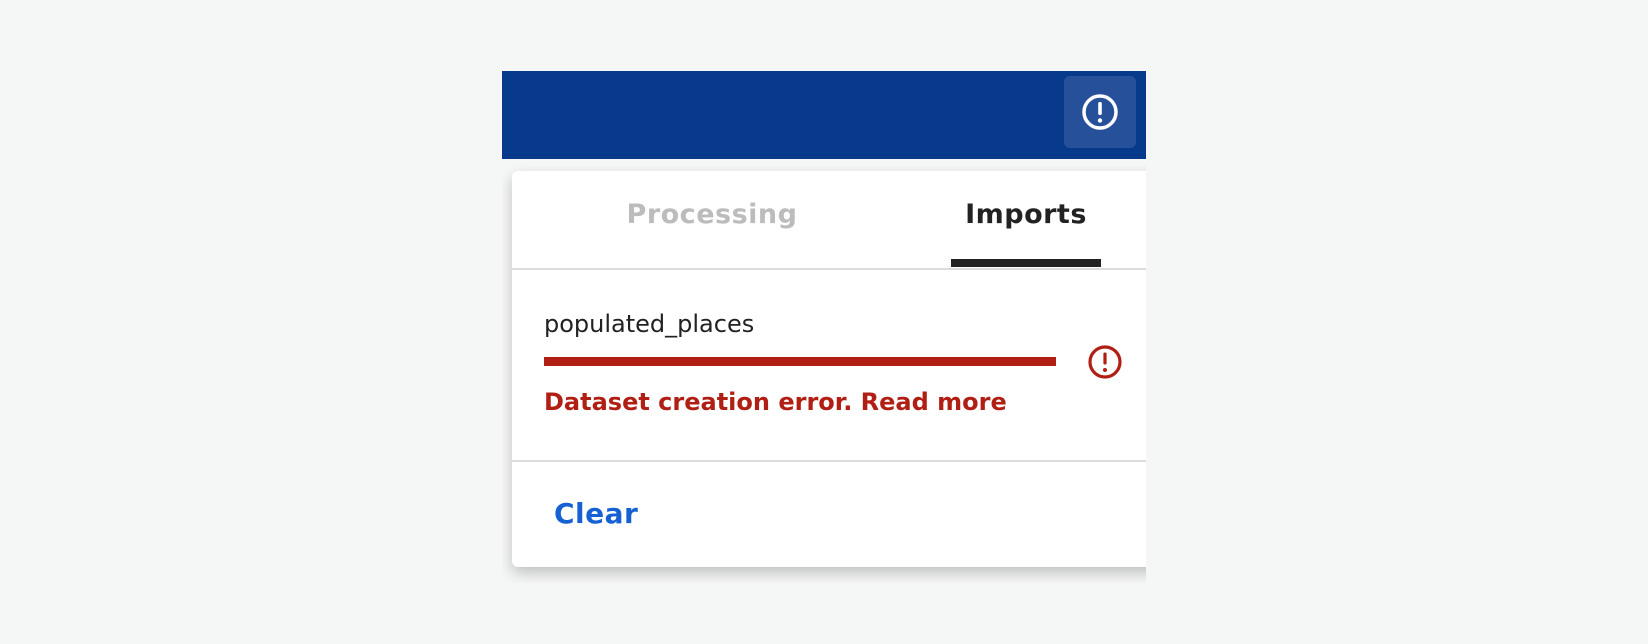  What do you see at coordinates (824, 115) in the screenshot?
I see `top-navigation-bar` at bounding box center [824, 115].